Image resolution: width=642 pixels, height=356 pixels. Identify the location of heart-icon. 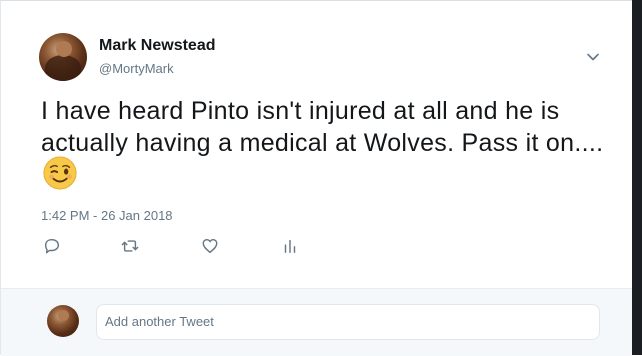
(212, 248).